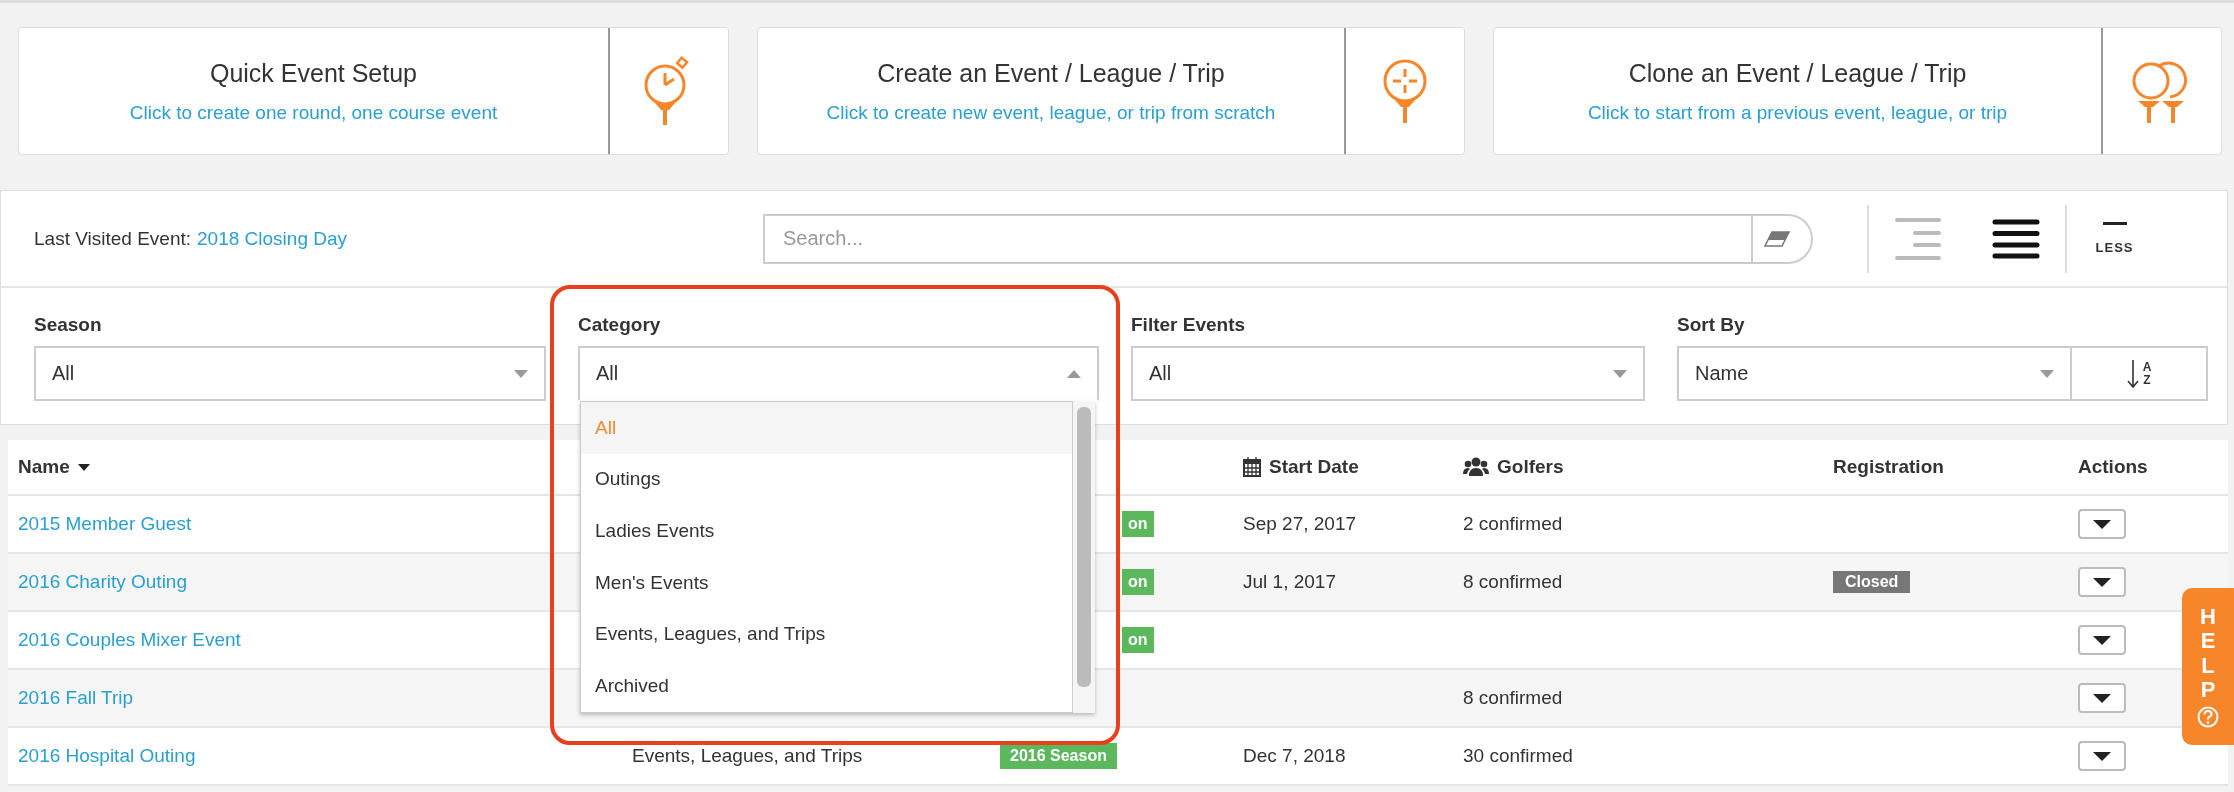  I want to click on calendar-icon, so click(1252, 467).